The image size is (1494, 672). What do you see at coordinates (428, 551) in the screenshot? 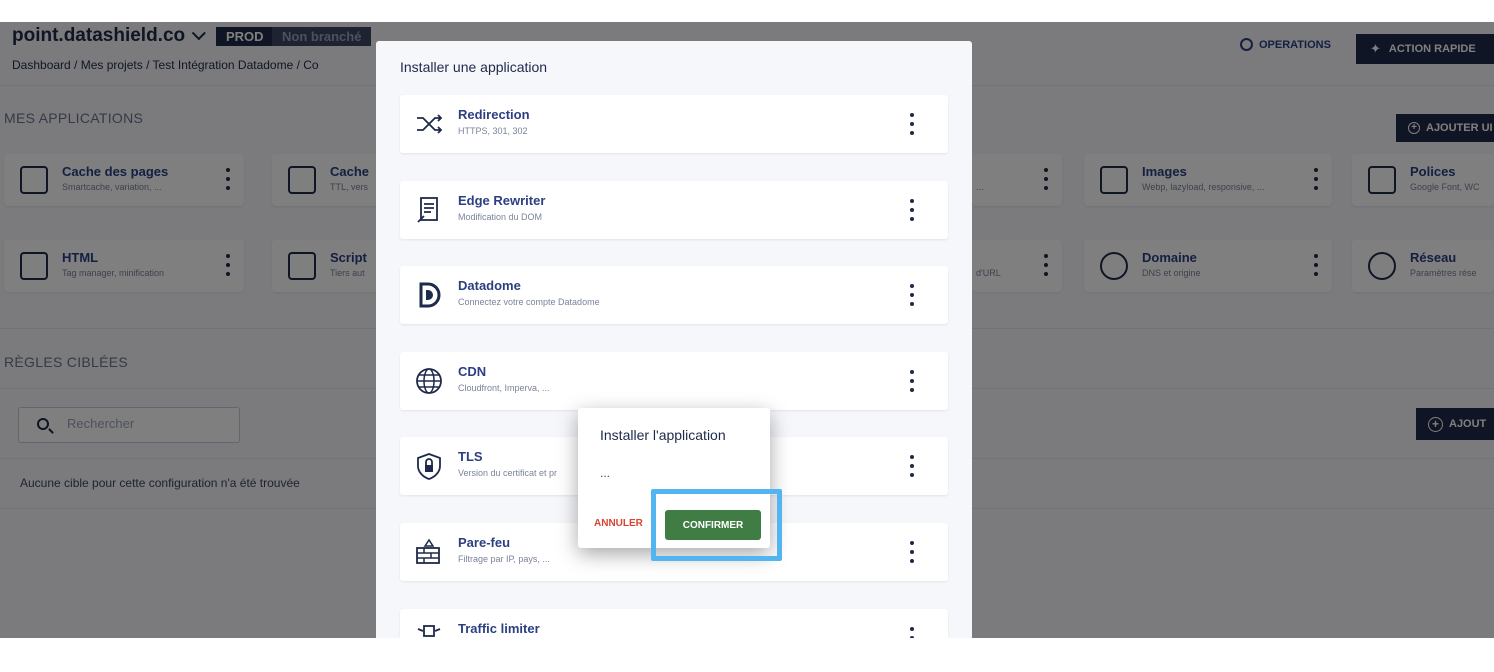
I see `firewall-icon` at bounding box center [428, 551].